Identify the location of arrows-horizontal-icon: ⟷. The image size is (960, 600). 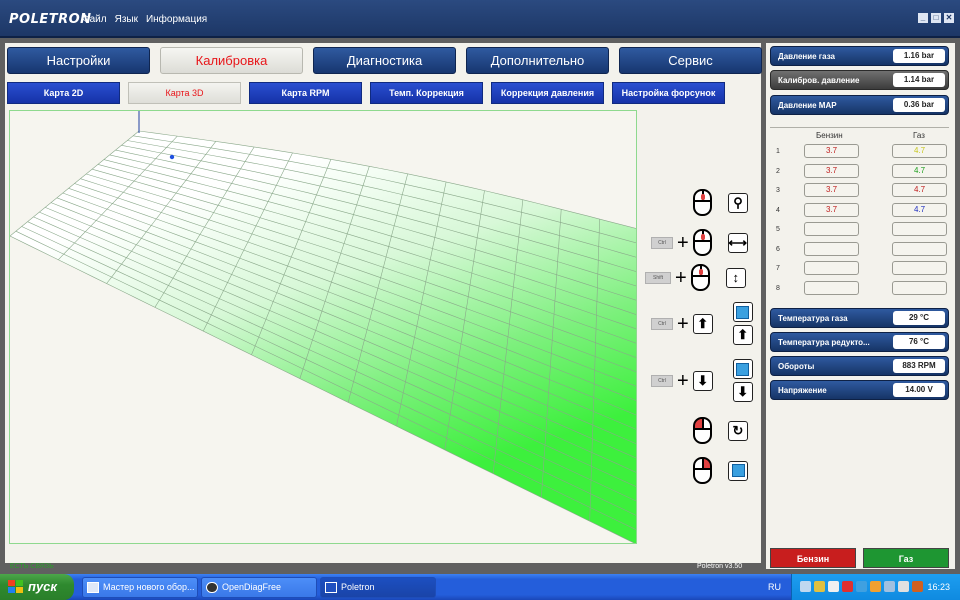
(737, 242).